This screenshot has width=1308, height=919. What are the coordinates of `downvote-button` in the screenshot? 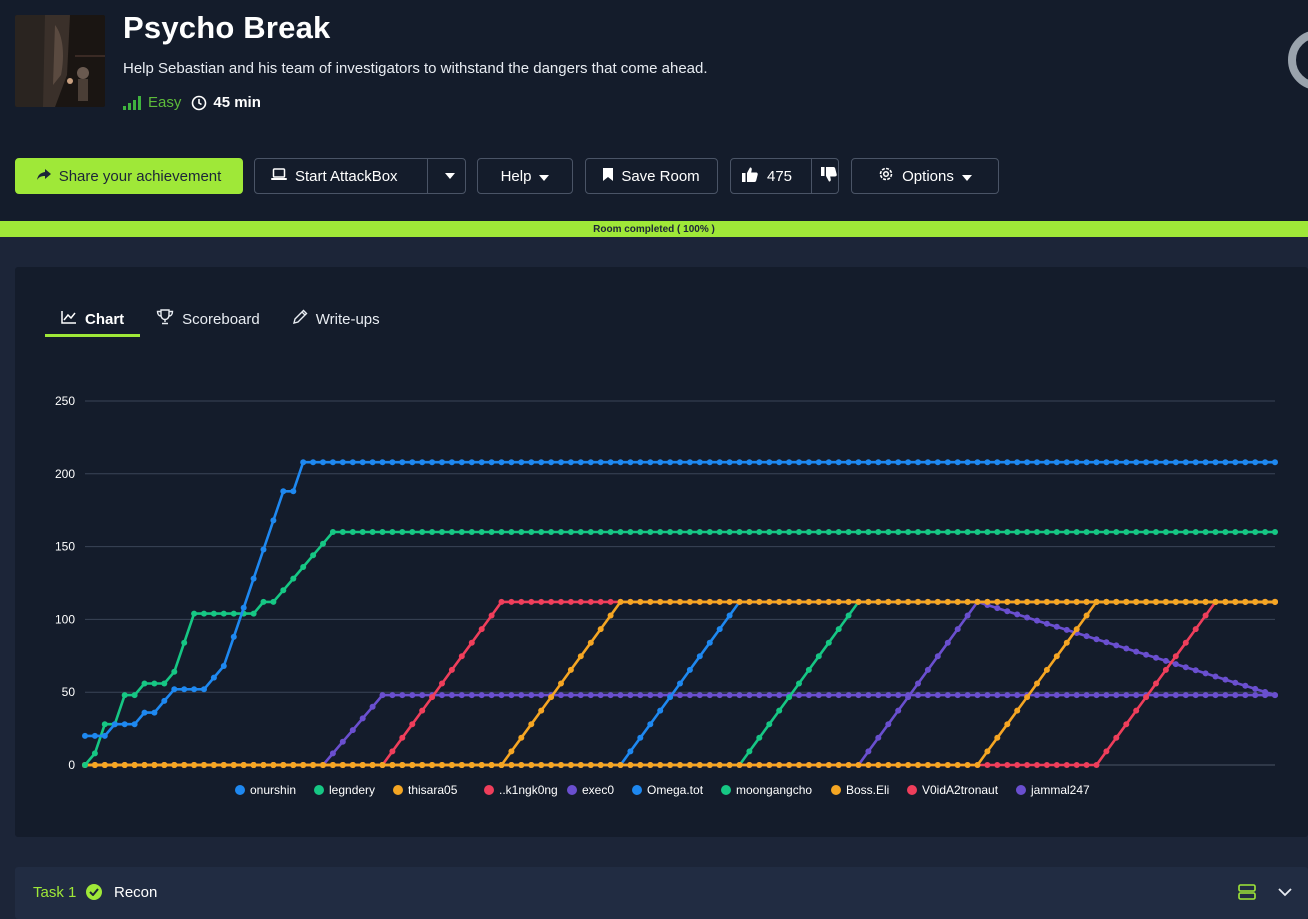 It's located at (829, 176).